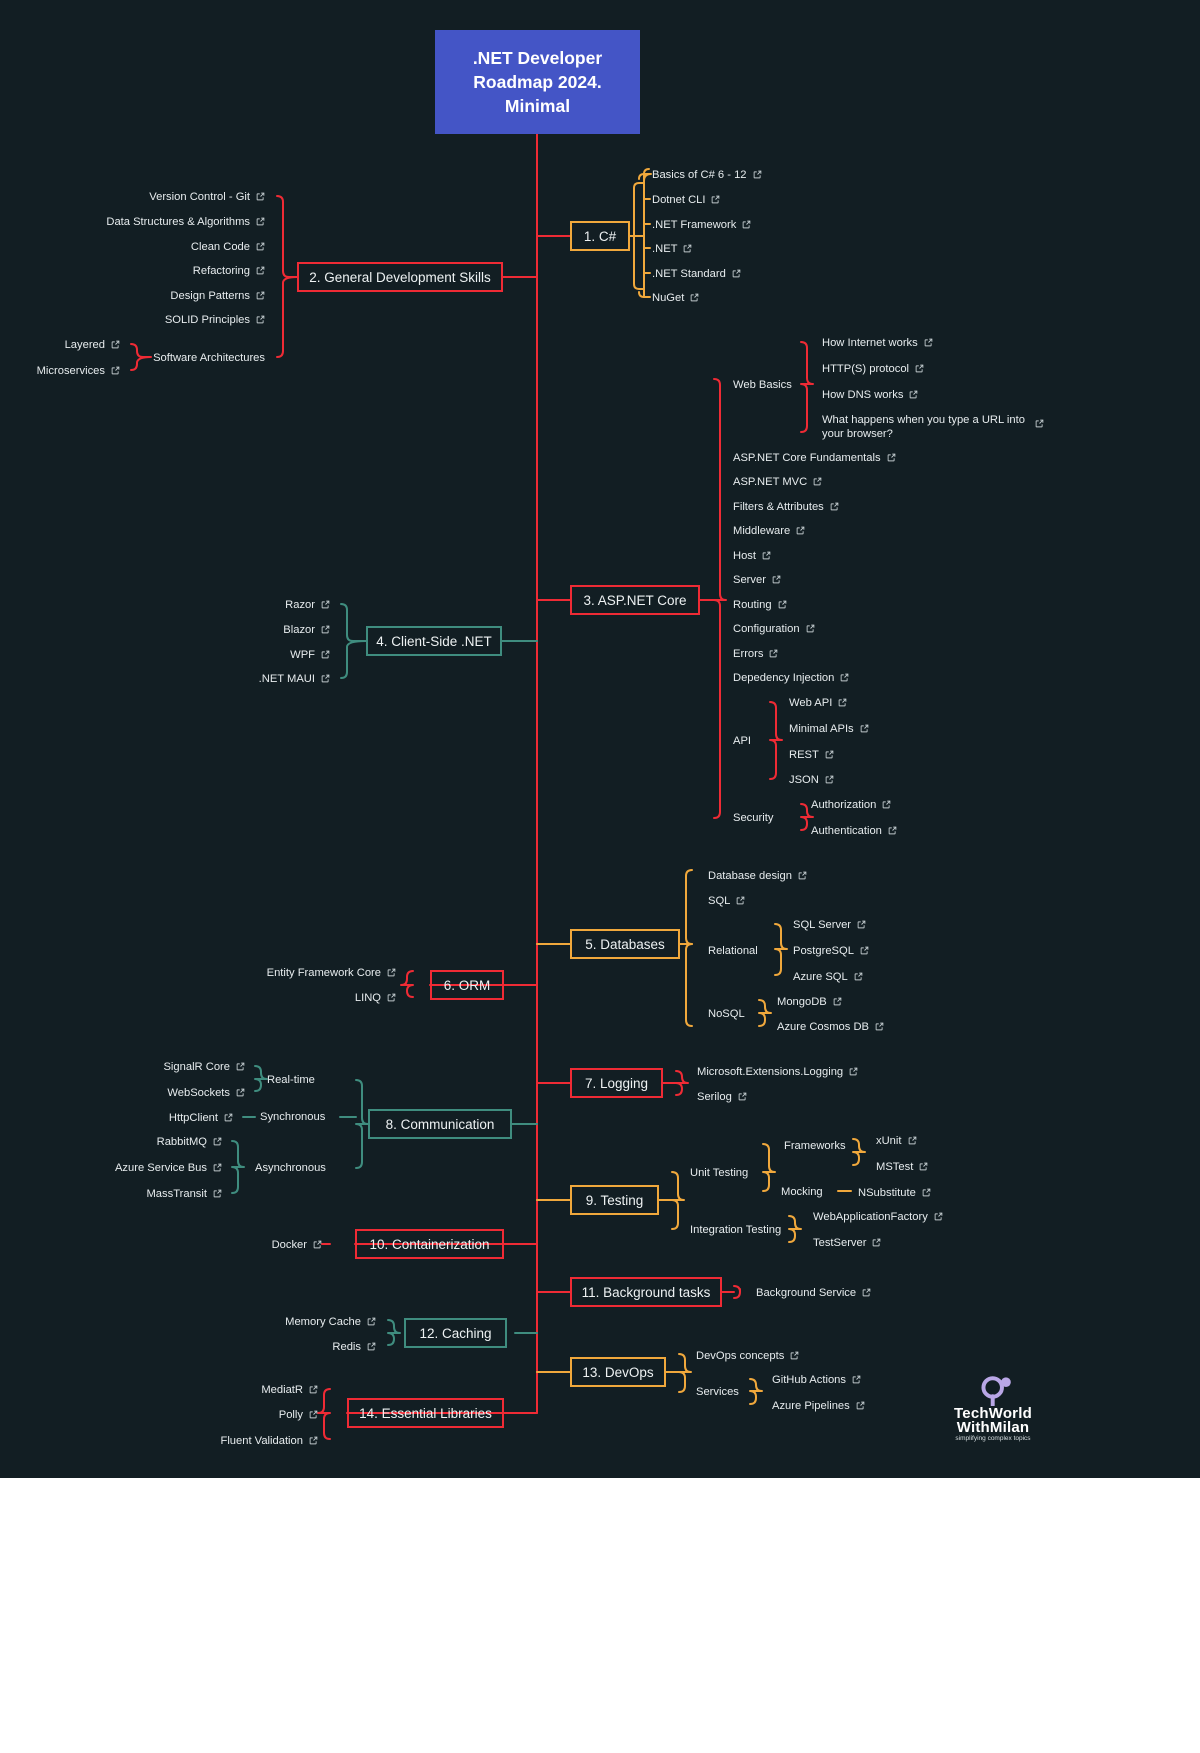  What do you see at coordinates (298, 1346) in the screenshot?
I see `leaf-caching-1: Redis` at bounding box center [298, 1346].